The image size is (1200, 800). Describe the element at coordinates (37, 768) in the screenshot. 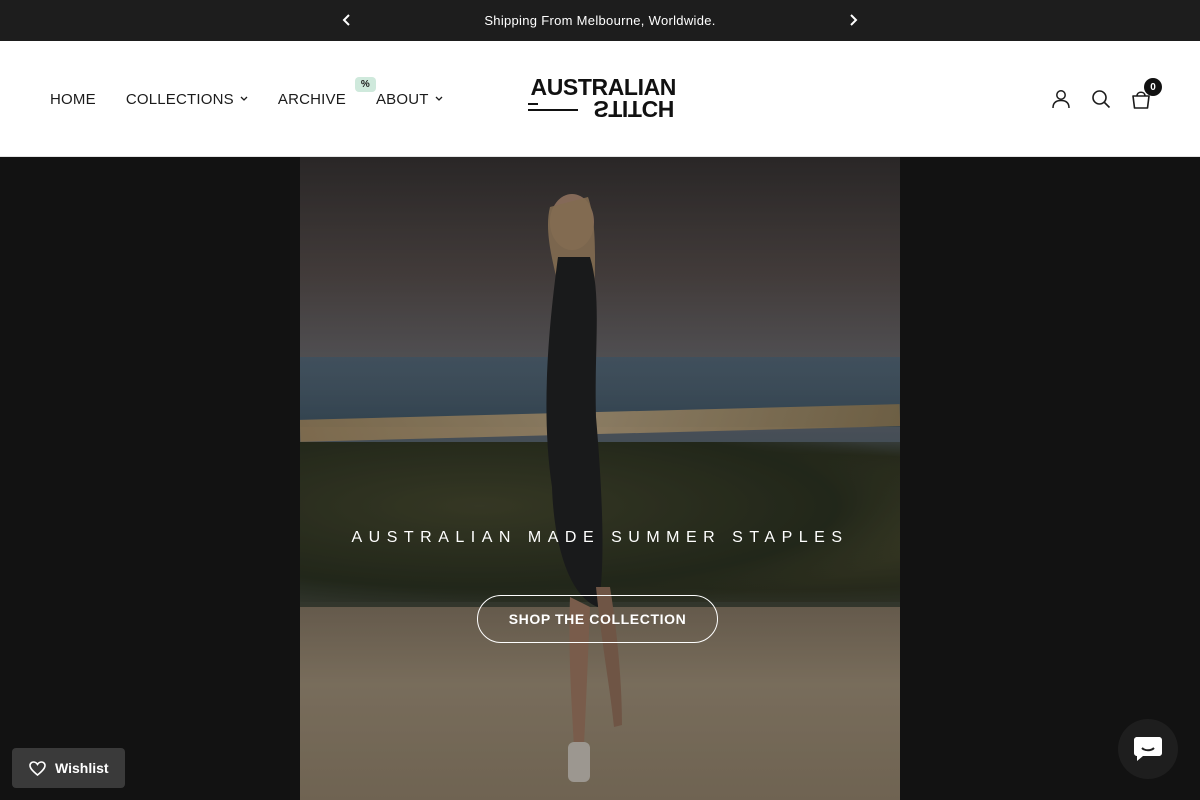

I see `heart-icon` at that location.